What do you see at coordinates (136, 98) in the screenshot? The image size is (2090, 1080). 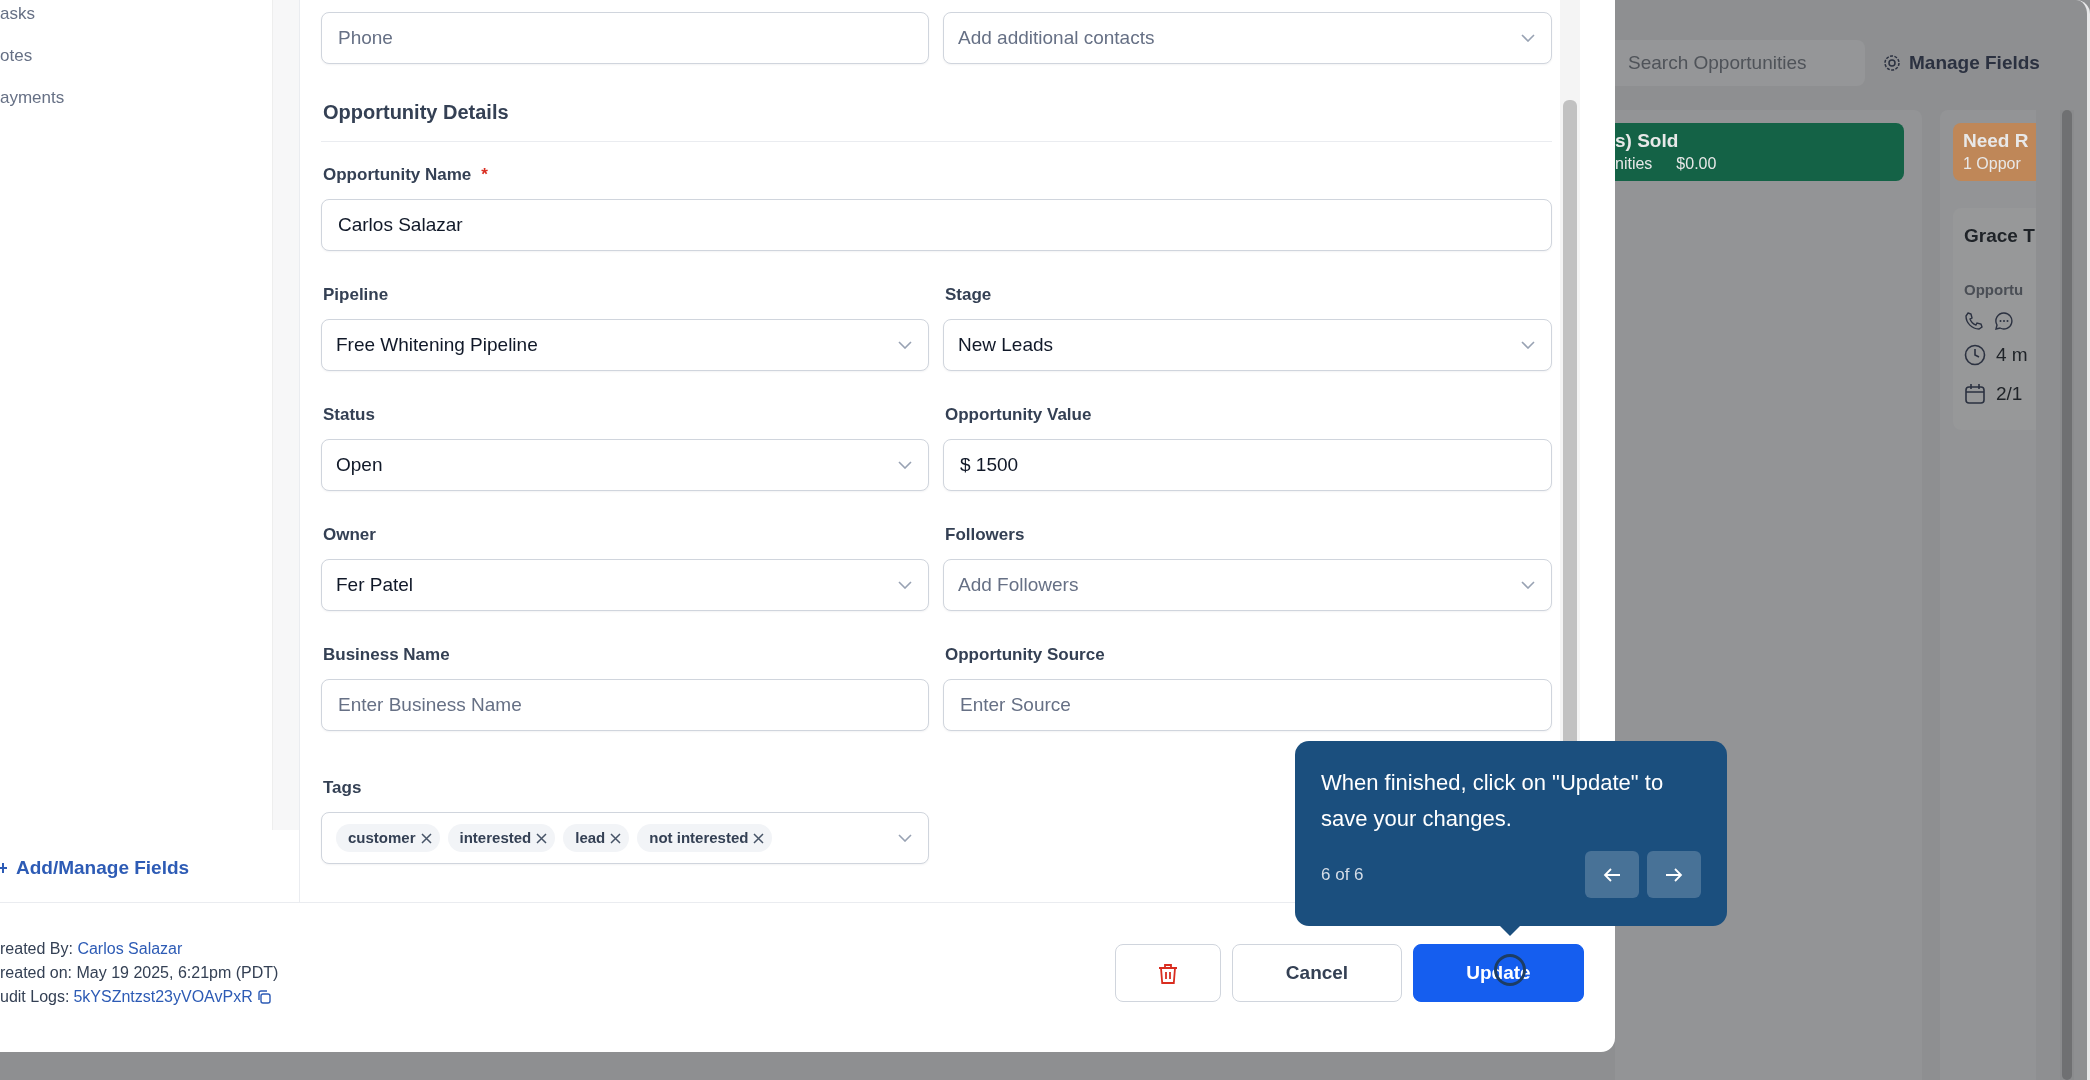 I see `sidebar-item: ayments` at bounding box center [136, 98].